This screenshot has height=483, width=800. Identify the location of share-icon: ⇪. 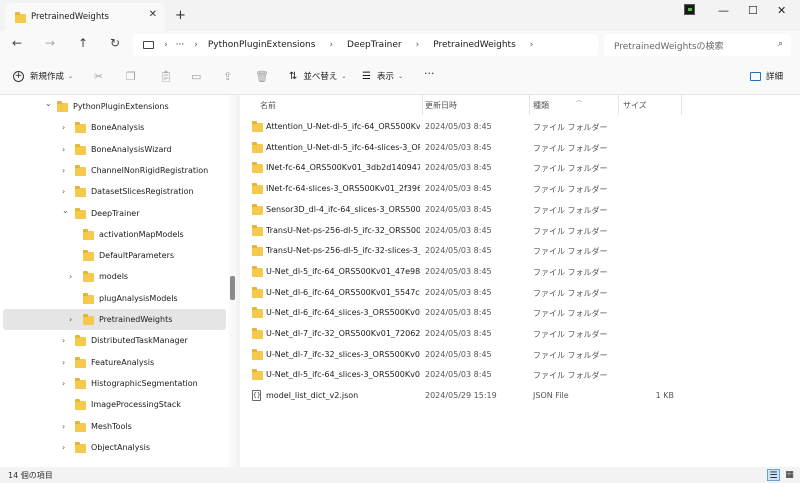
(227, 76).